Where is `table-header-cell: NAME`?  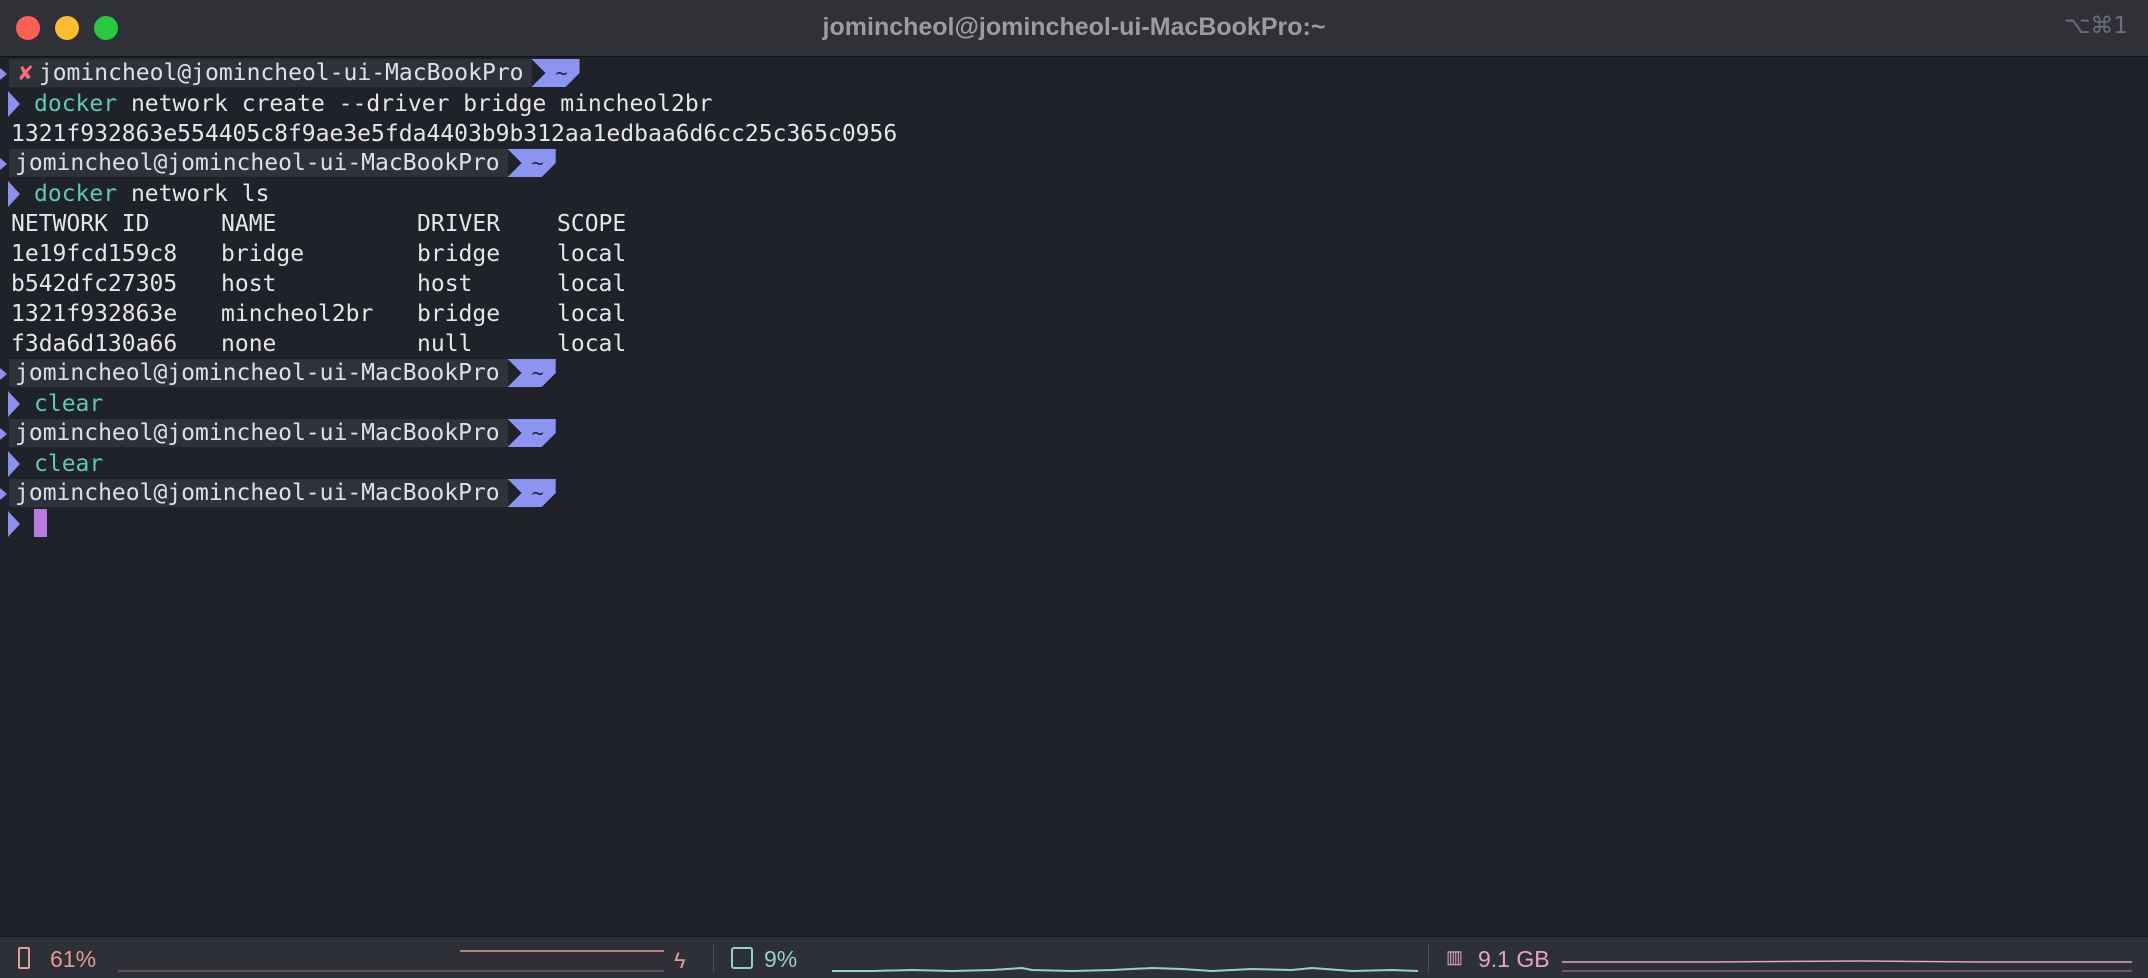
table-header-cell: NAME is located at coordinates (249, 224).